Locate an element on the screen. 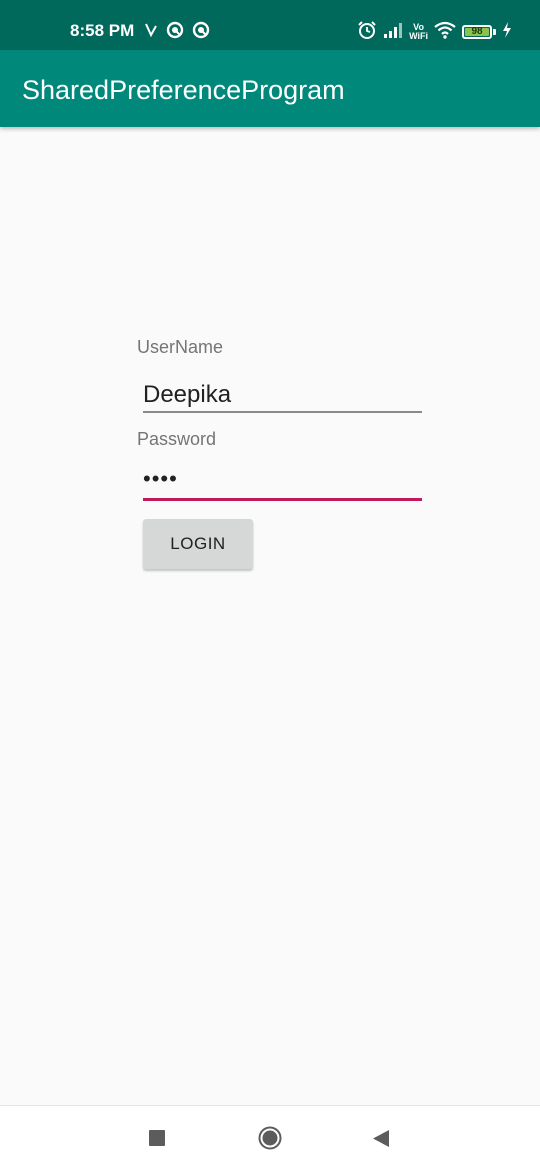  password-label: Password is located at coordinates (177, 439).